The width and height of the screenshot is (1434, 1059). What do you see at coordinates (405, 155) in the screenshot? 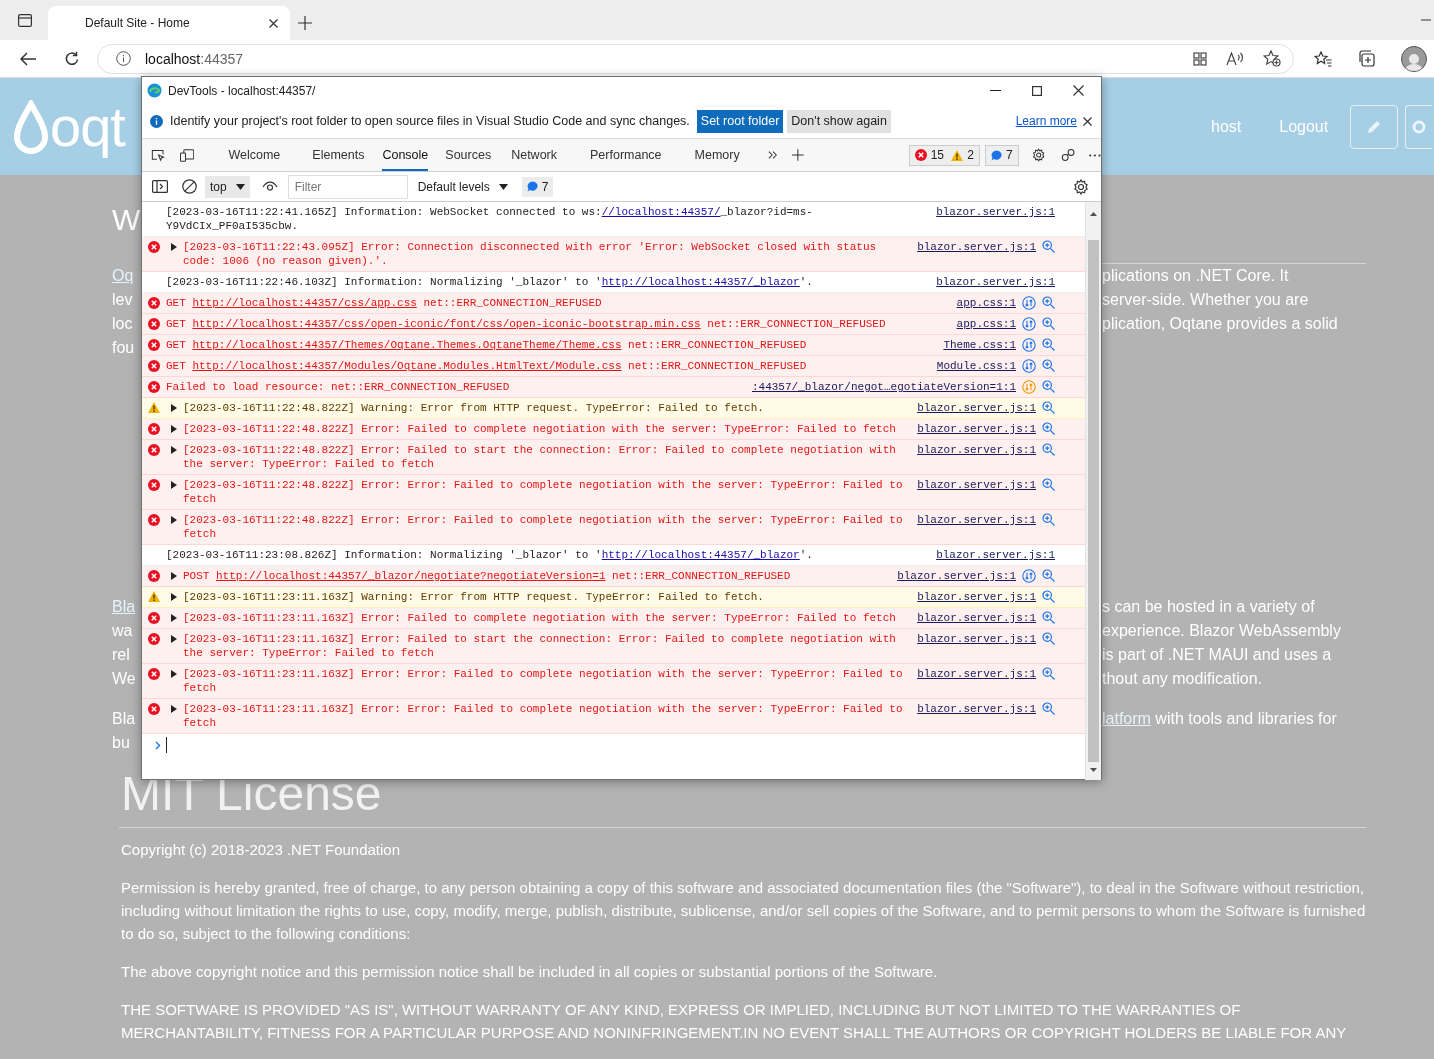
I see `devtools-tab: Console` at bounding box center [405, 155].